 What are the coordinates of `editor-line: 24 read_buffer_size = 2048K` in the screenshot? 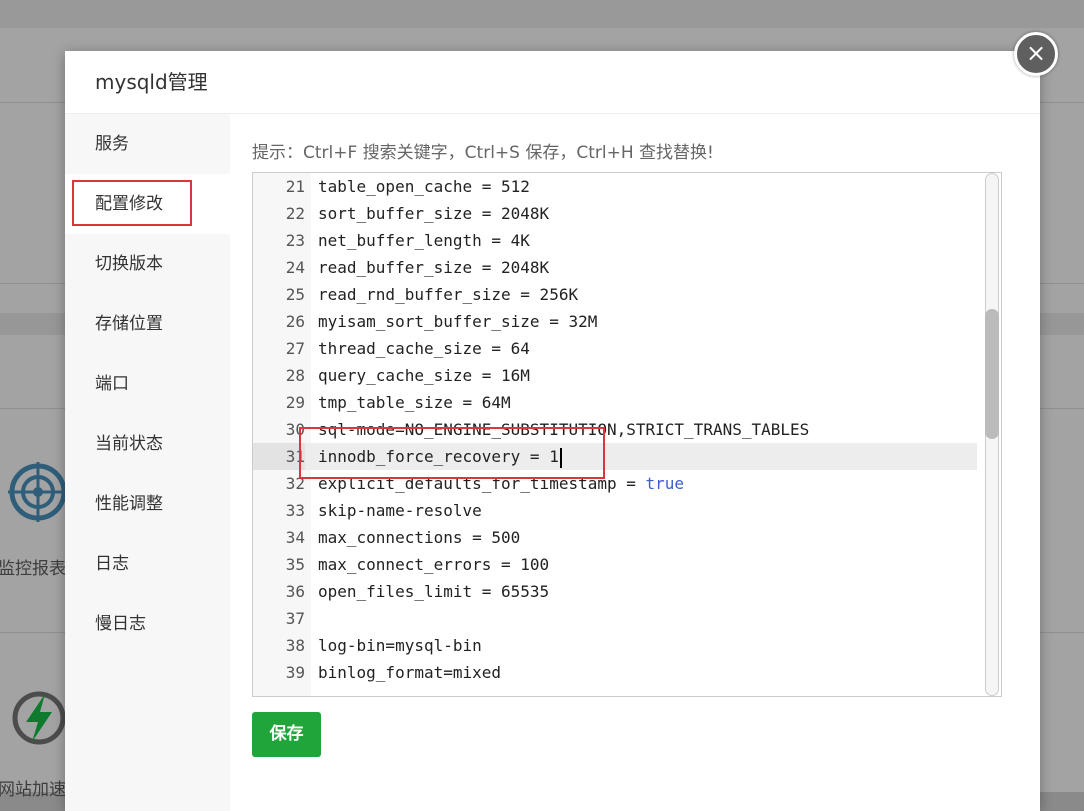 It's located at (615, 267).